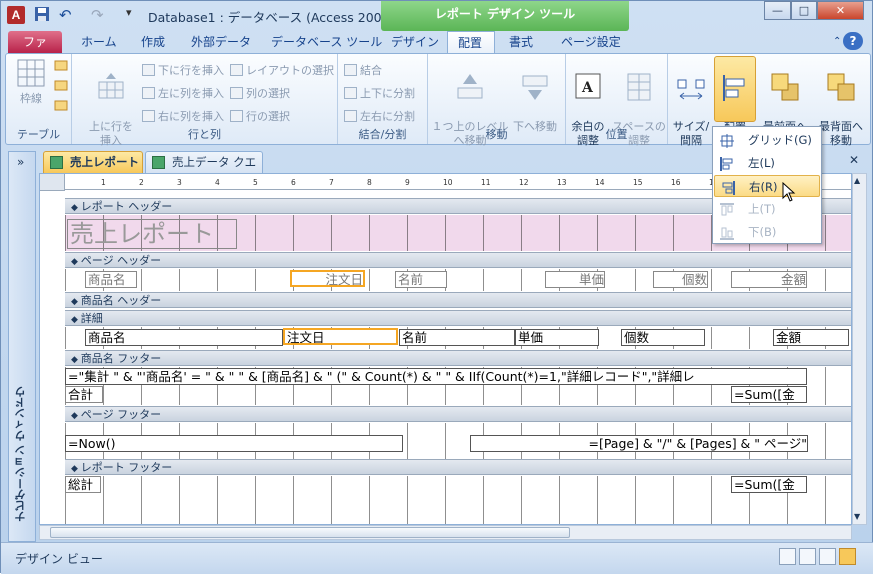  What do you see at coordinates (458, 280) in the screenshot?
I see `band-page-header: 商品名 注文日 名前 単価 個数 金額` at bounding box center [458, 280].